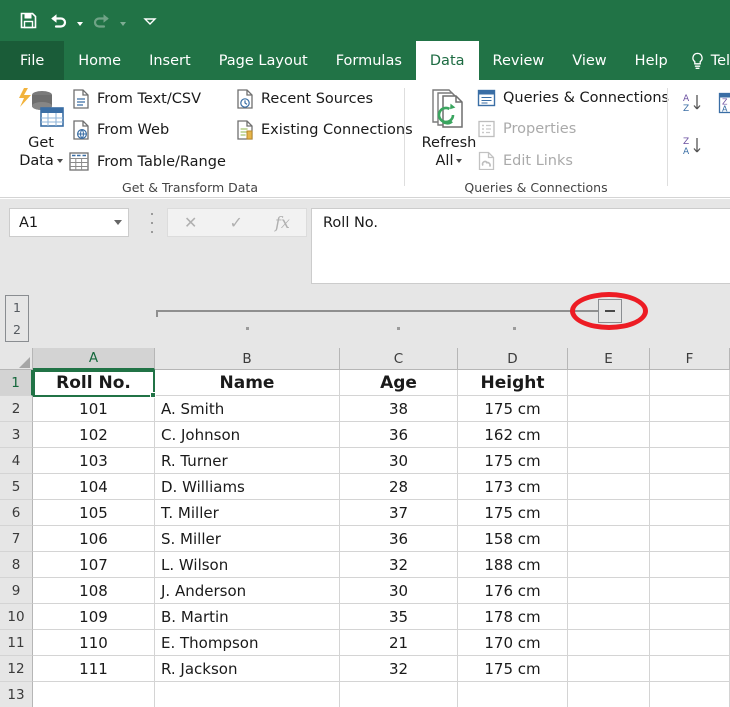 Image resolution: width=730 pixels, height=707 pixels. Describe the element at coordinates (94, 383) in the screenshot. I see `cell-A1: Roll No.` at that location.